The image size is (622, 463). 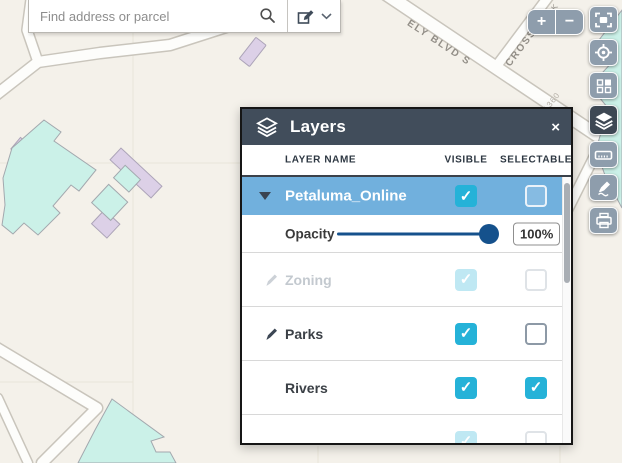 I want to click on map-toolbar, so click(x=603, y=120).